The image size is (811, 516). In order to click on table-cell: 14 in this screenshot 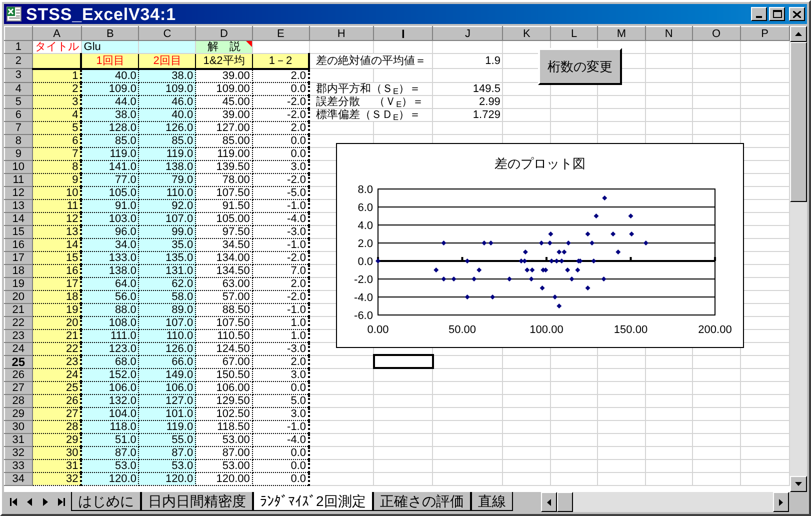, I will do `click(57, 244)`.